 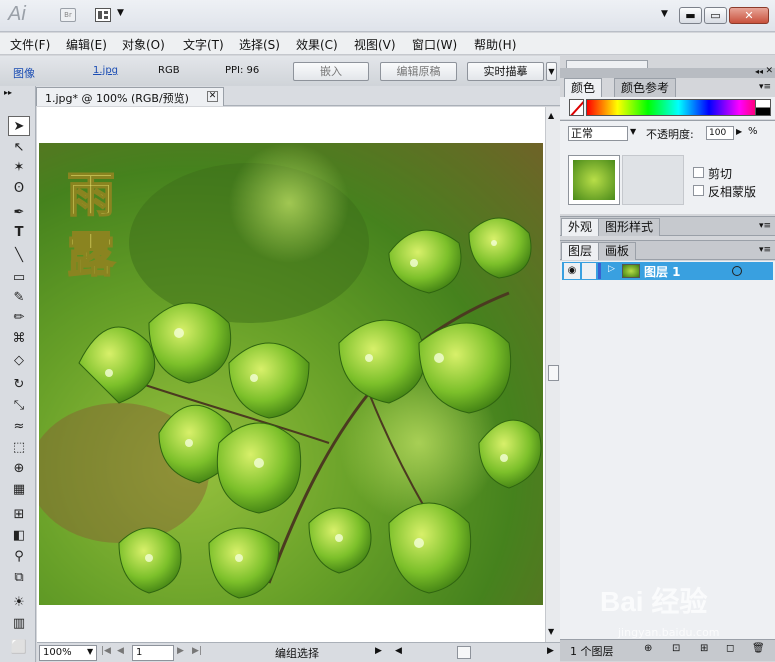 I want to click on perspective-grid-tool-icon: ▦, so click(x=19, y=490).